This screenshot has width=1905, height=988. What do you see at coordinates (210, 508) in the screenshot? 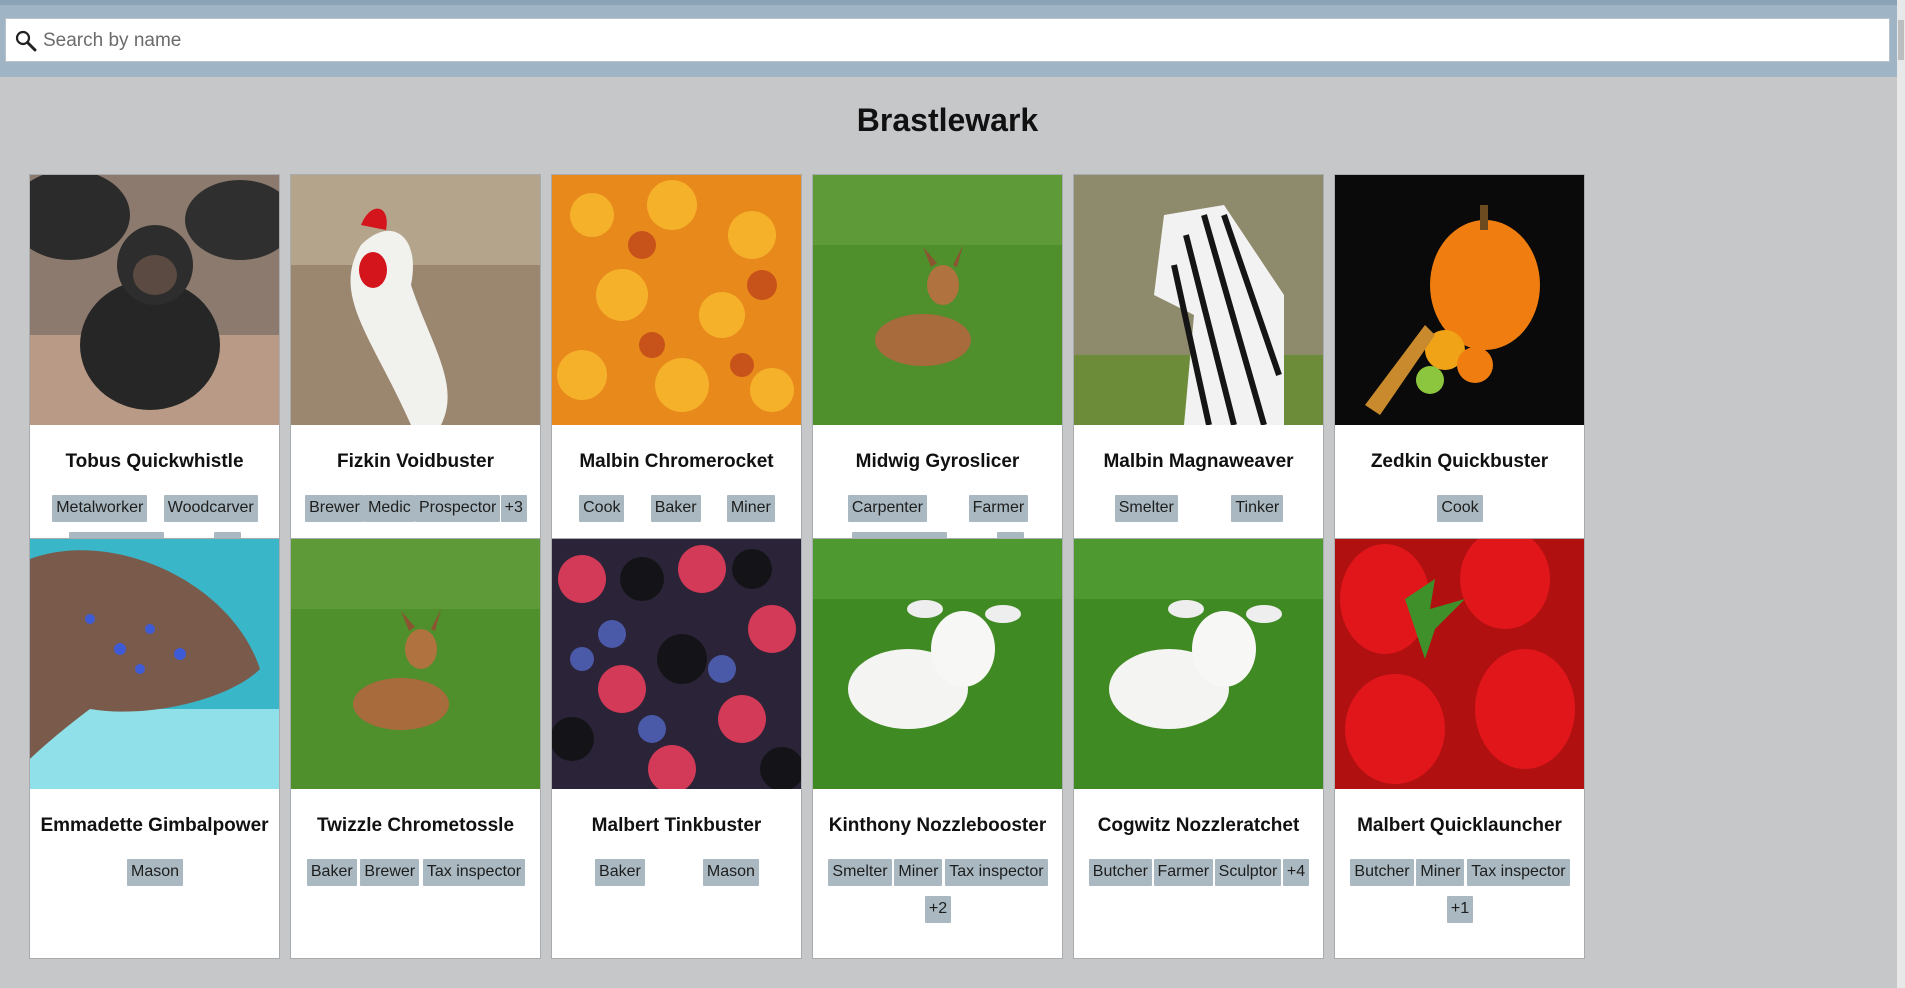
I see `profession-badge: Woodcarver` at bounding box center [210, 508].